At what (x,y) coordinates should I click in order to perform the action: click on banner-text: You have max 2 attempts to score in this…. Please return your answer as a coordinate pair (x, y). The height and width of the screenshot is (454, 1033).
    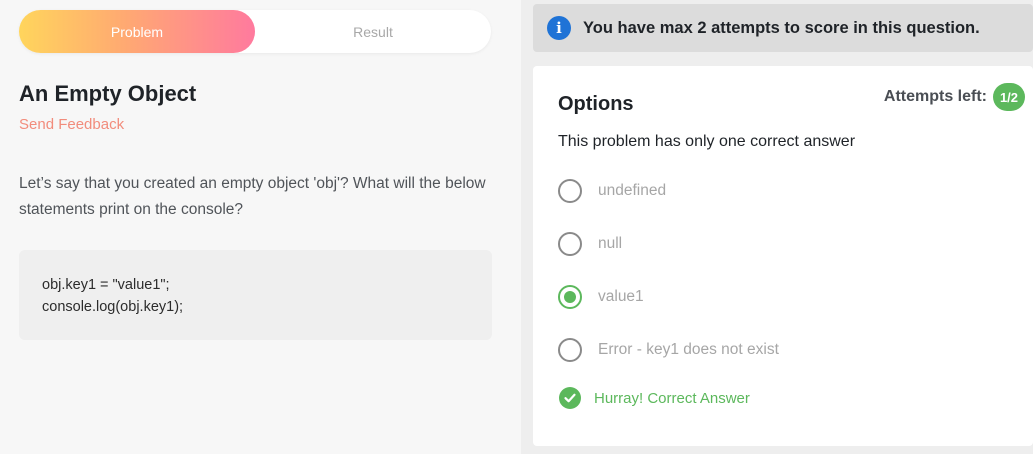
    Looking at the image, I should click on (781, 27).